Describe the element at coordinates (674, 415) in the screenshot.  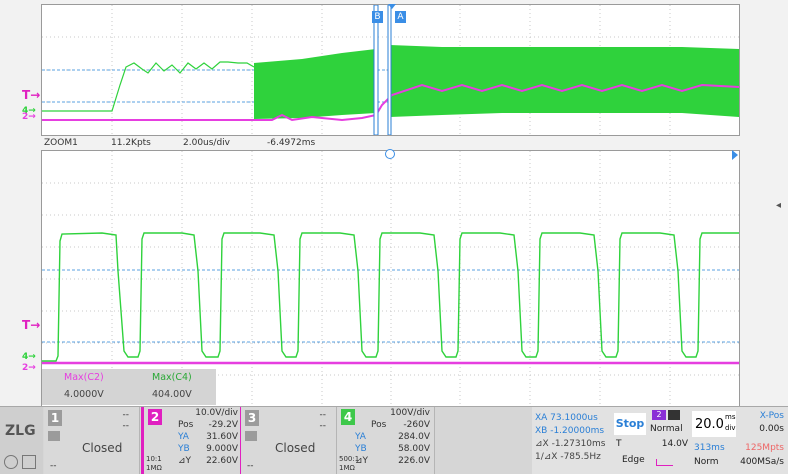
I see `trigger-coupling-icon` at that location.